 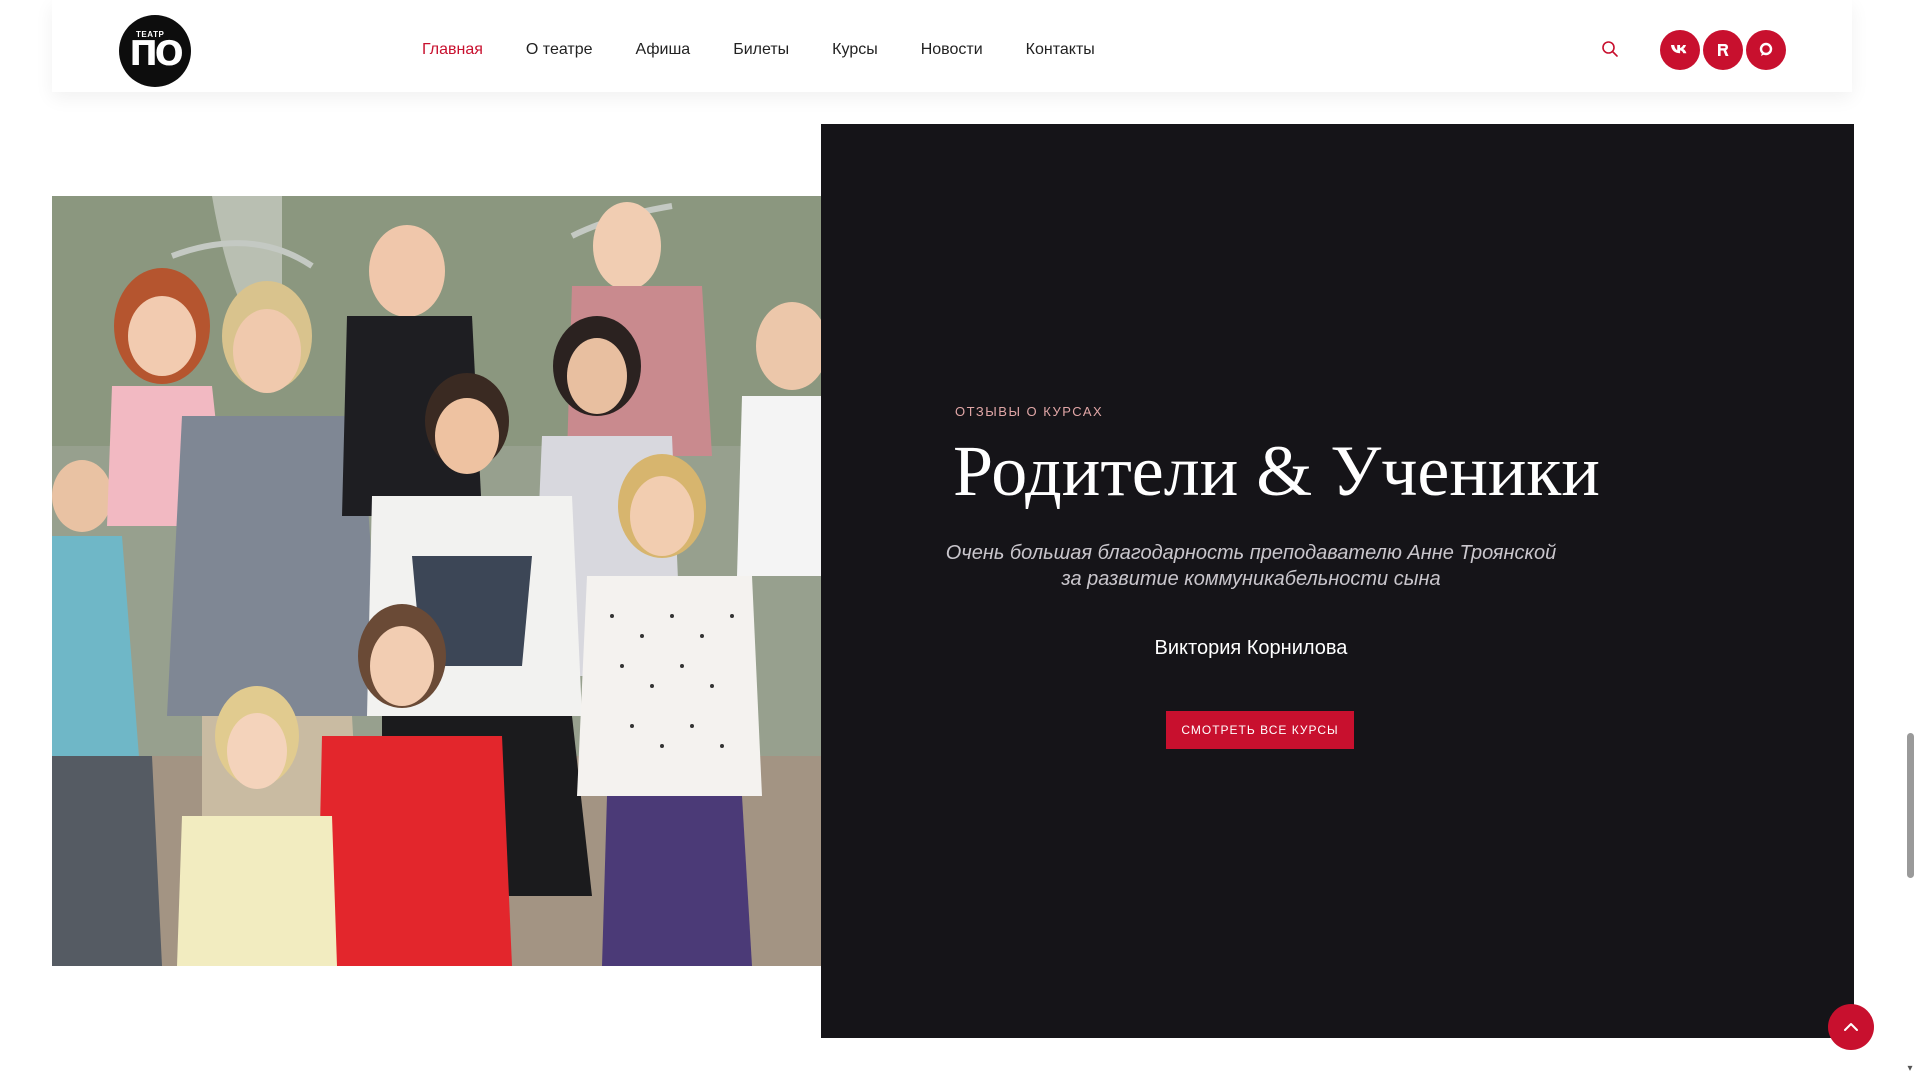 I want to click on nav-item-courses: Курсы, so click(x=855, y=50).